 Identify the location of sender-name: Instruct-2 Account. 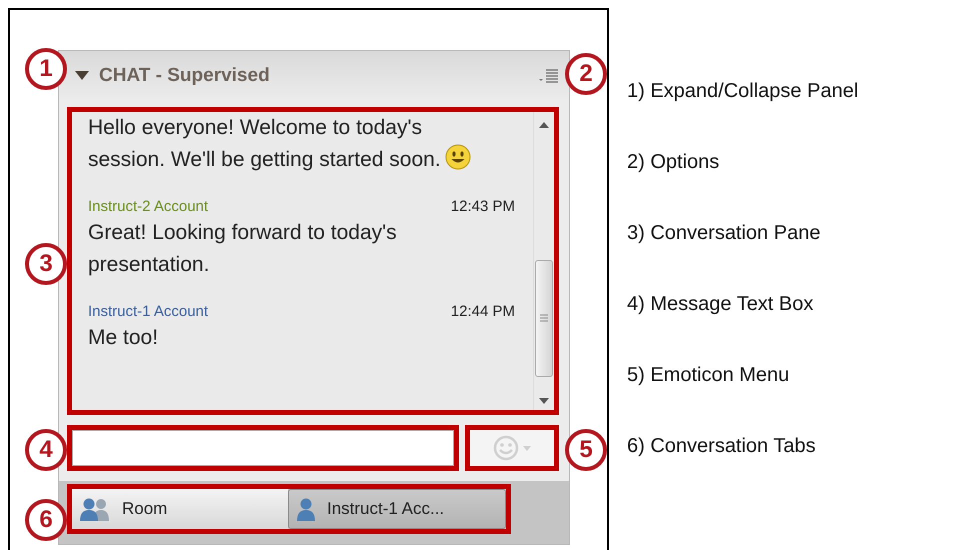
(148, 206).